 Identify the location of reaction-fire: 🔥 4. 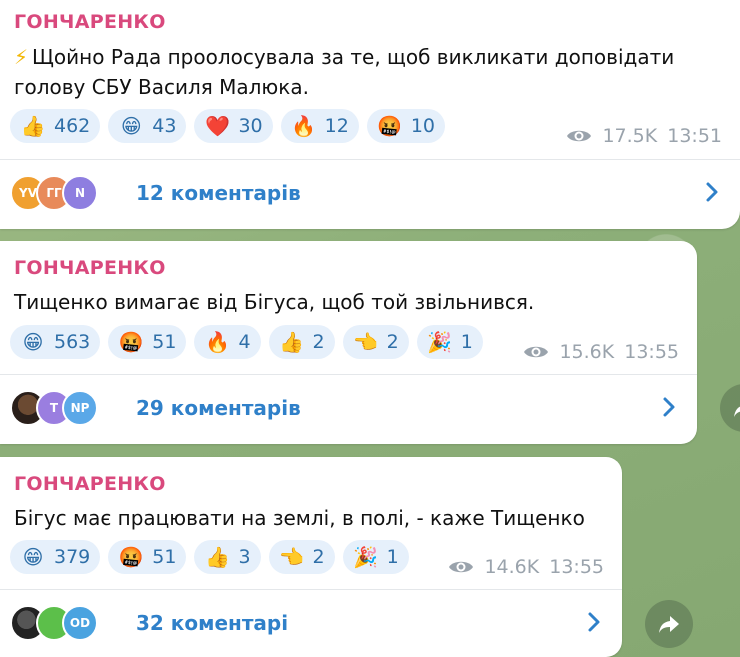
(227, 342).